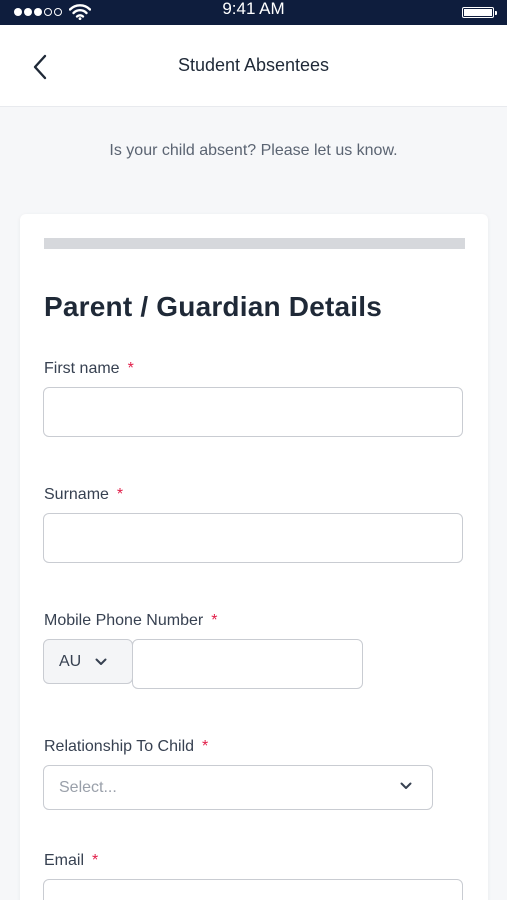 This screenshot has height=900, width=507. Describe the element at coordinates (126, 746) in the screenshot. I see `relationship-label: Relationship To Child *` at that location.